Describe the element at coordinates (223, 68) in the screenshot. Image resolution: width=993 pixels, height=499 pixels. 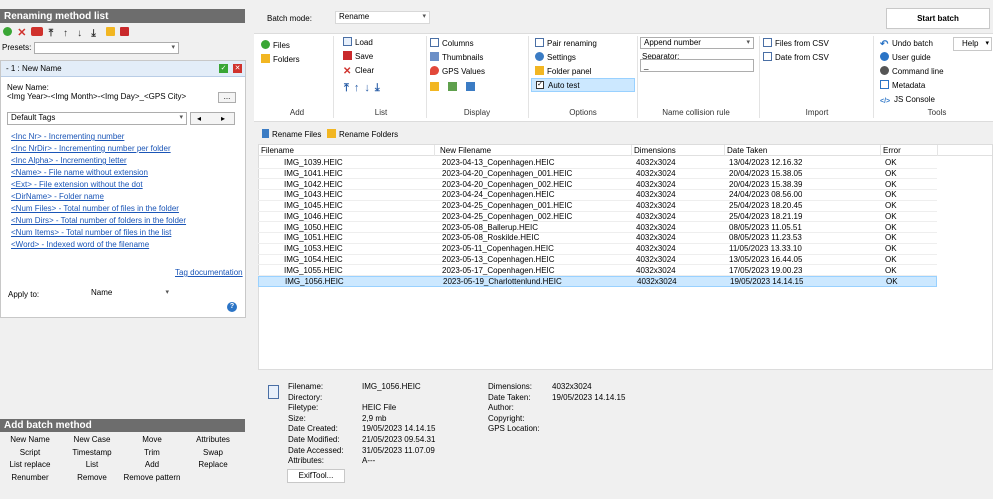
I see `enabled-checkbox: ✓` at that location.